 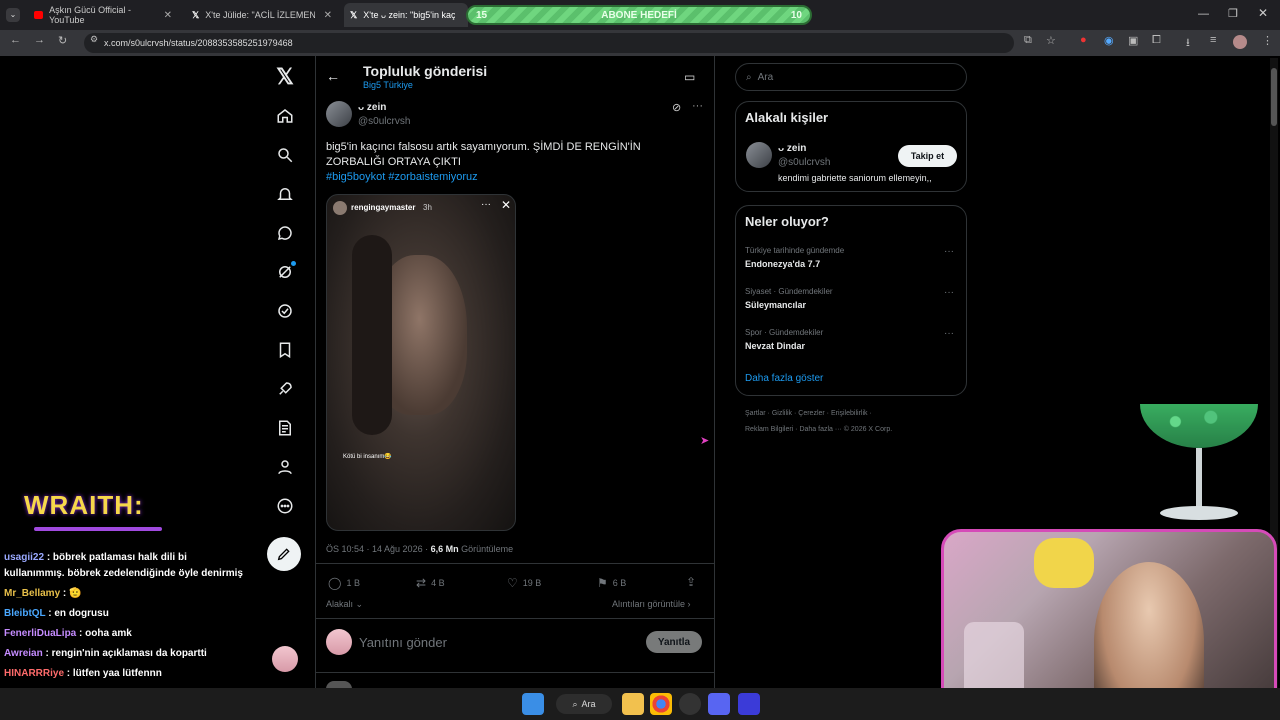 What do you see at coordinates (285, 350) in the screenshot?
I see `bookmarks-icon` at bounding box center [285, 350].